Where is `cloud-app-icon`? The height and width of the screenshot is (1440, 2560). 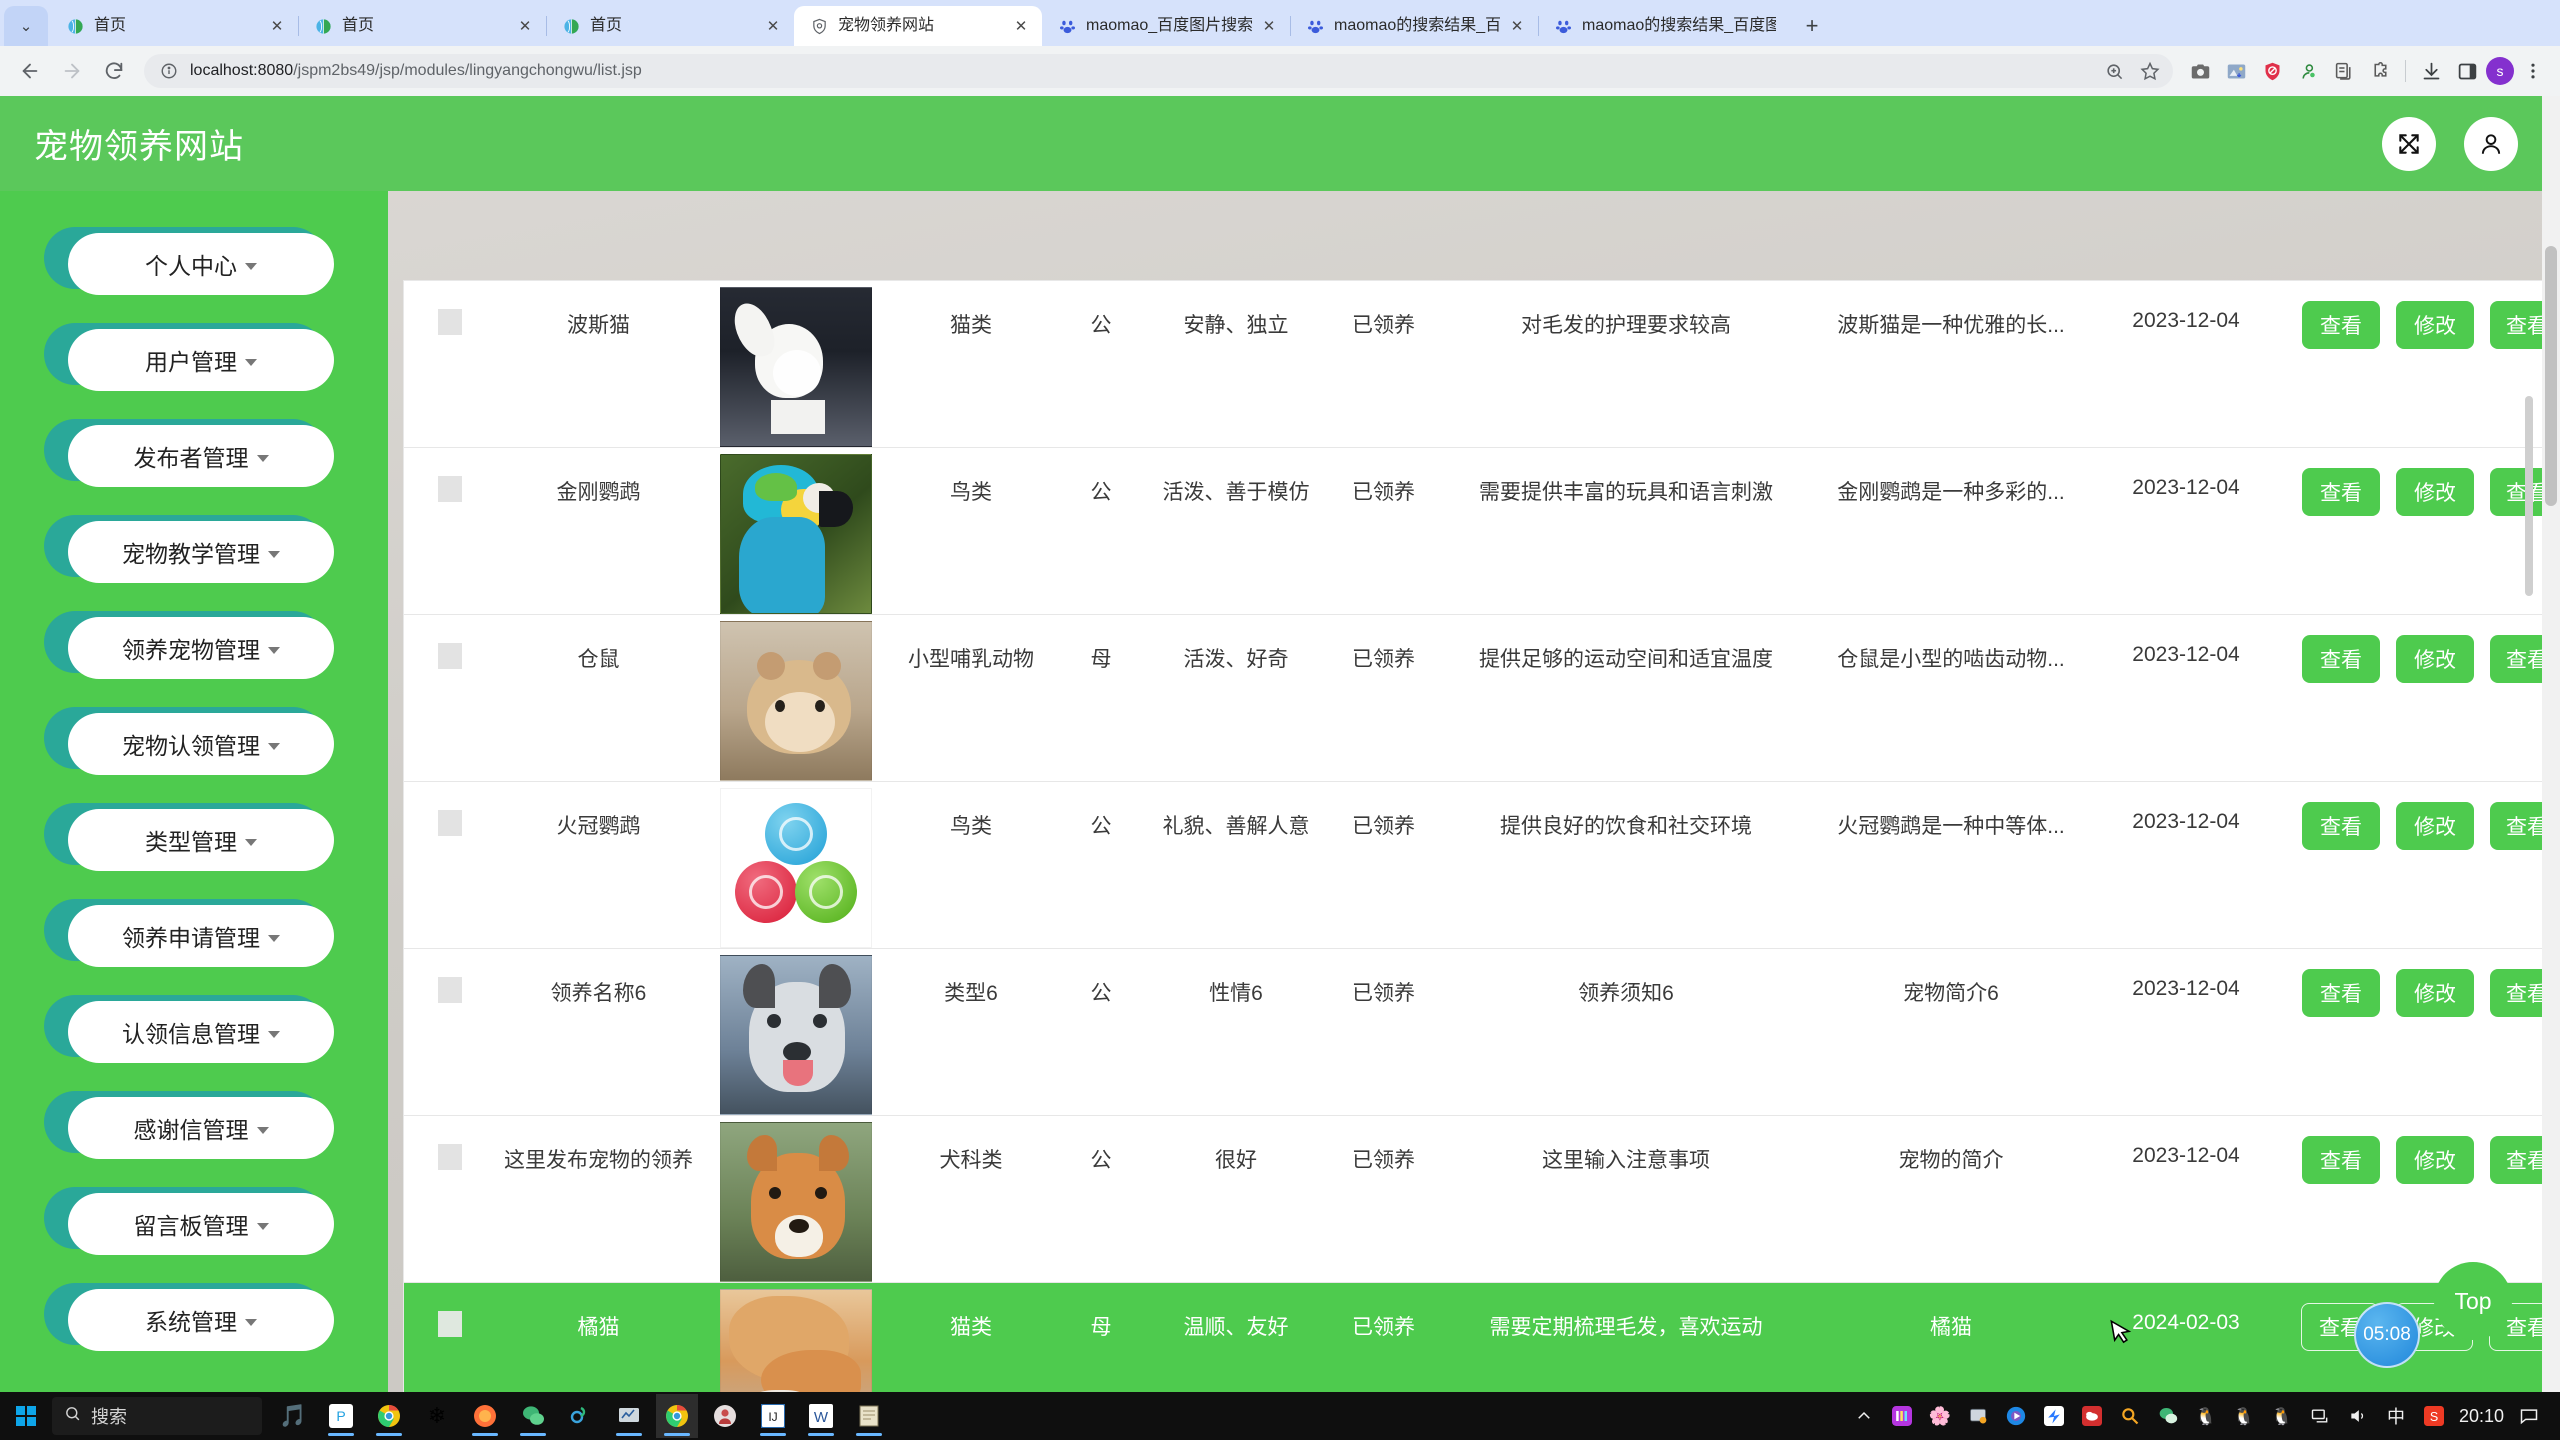
cloud-app-icon is located at coordinates (2092, 1416).